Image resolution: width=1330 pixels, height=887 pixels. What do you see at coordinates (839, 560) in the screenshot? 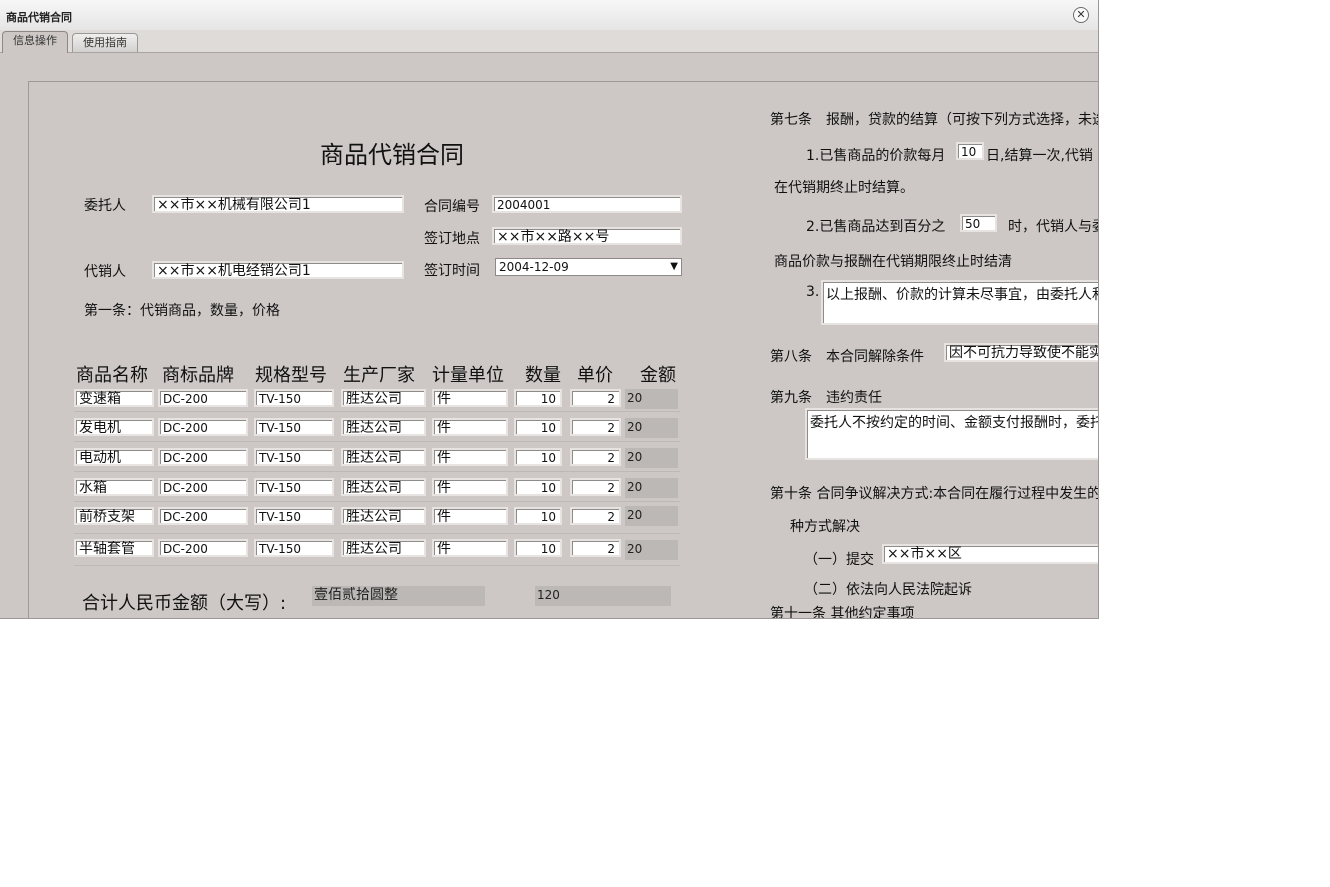
I see `article10-option1: （一）提交` at bounding box center [839, 560].